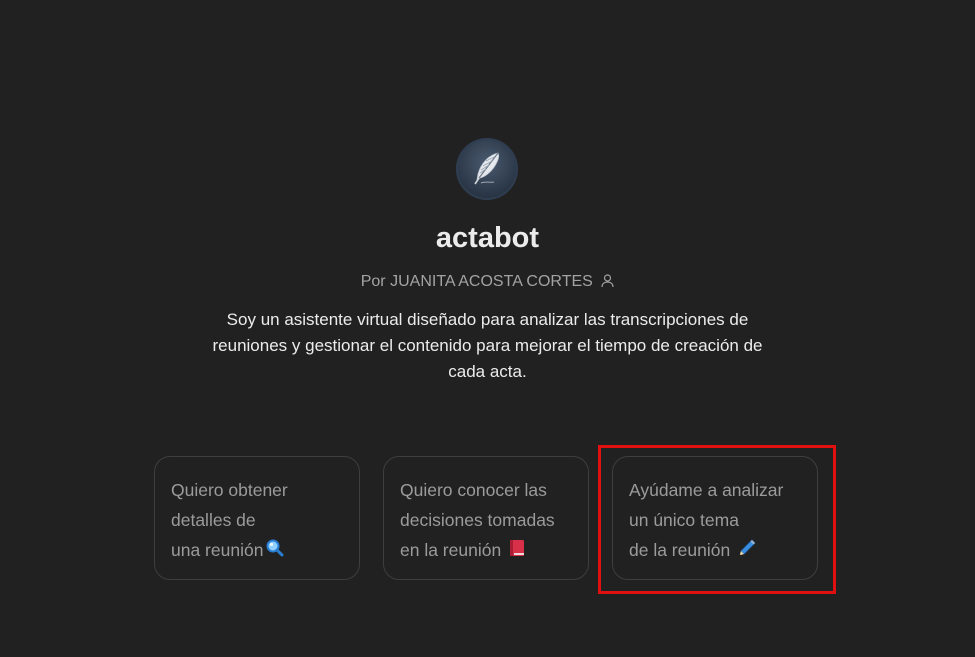  Describe the element at coordinates (453, 550) in the screenshot. I see `starter-2-line-3: en la reunión` at that location.